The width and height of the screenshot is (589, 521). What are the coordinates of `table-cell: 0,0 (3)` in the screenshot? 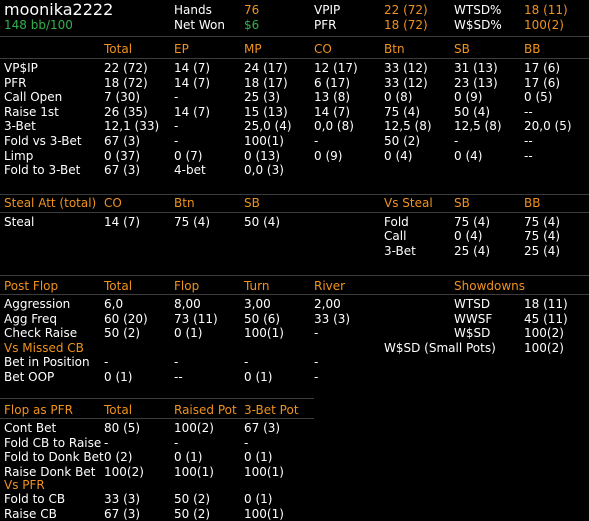 It's located at (264, 170).